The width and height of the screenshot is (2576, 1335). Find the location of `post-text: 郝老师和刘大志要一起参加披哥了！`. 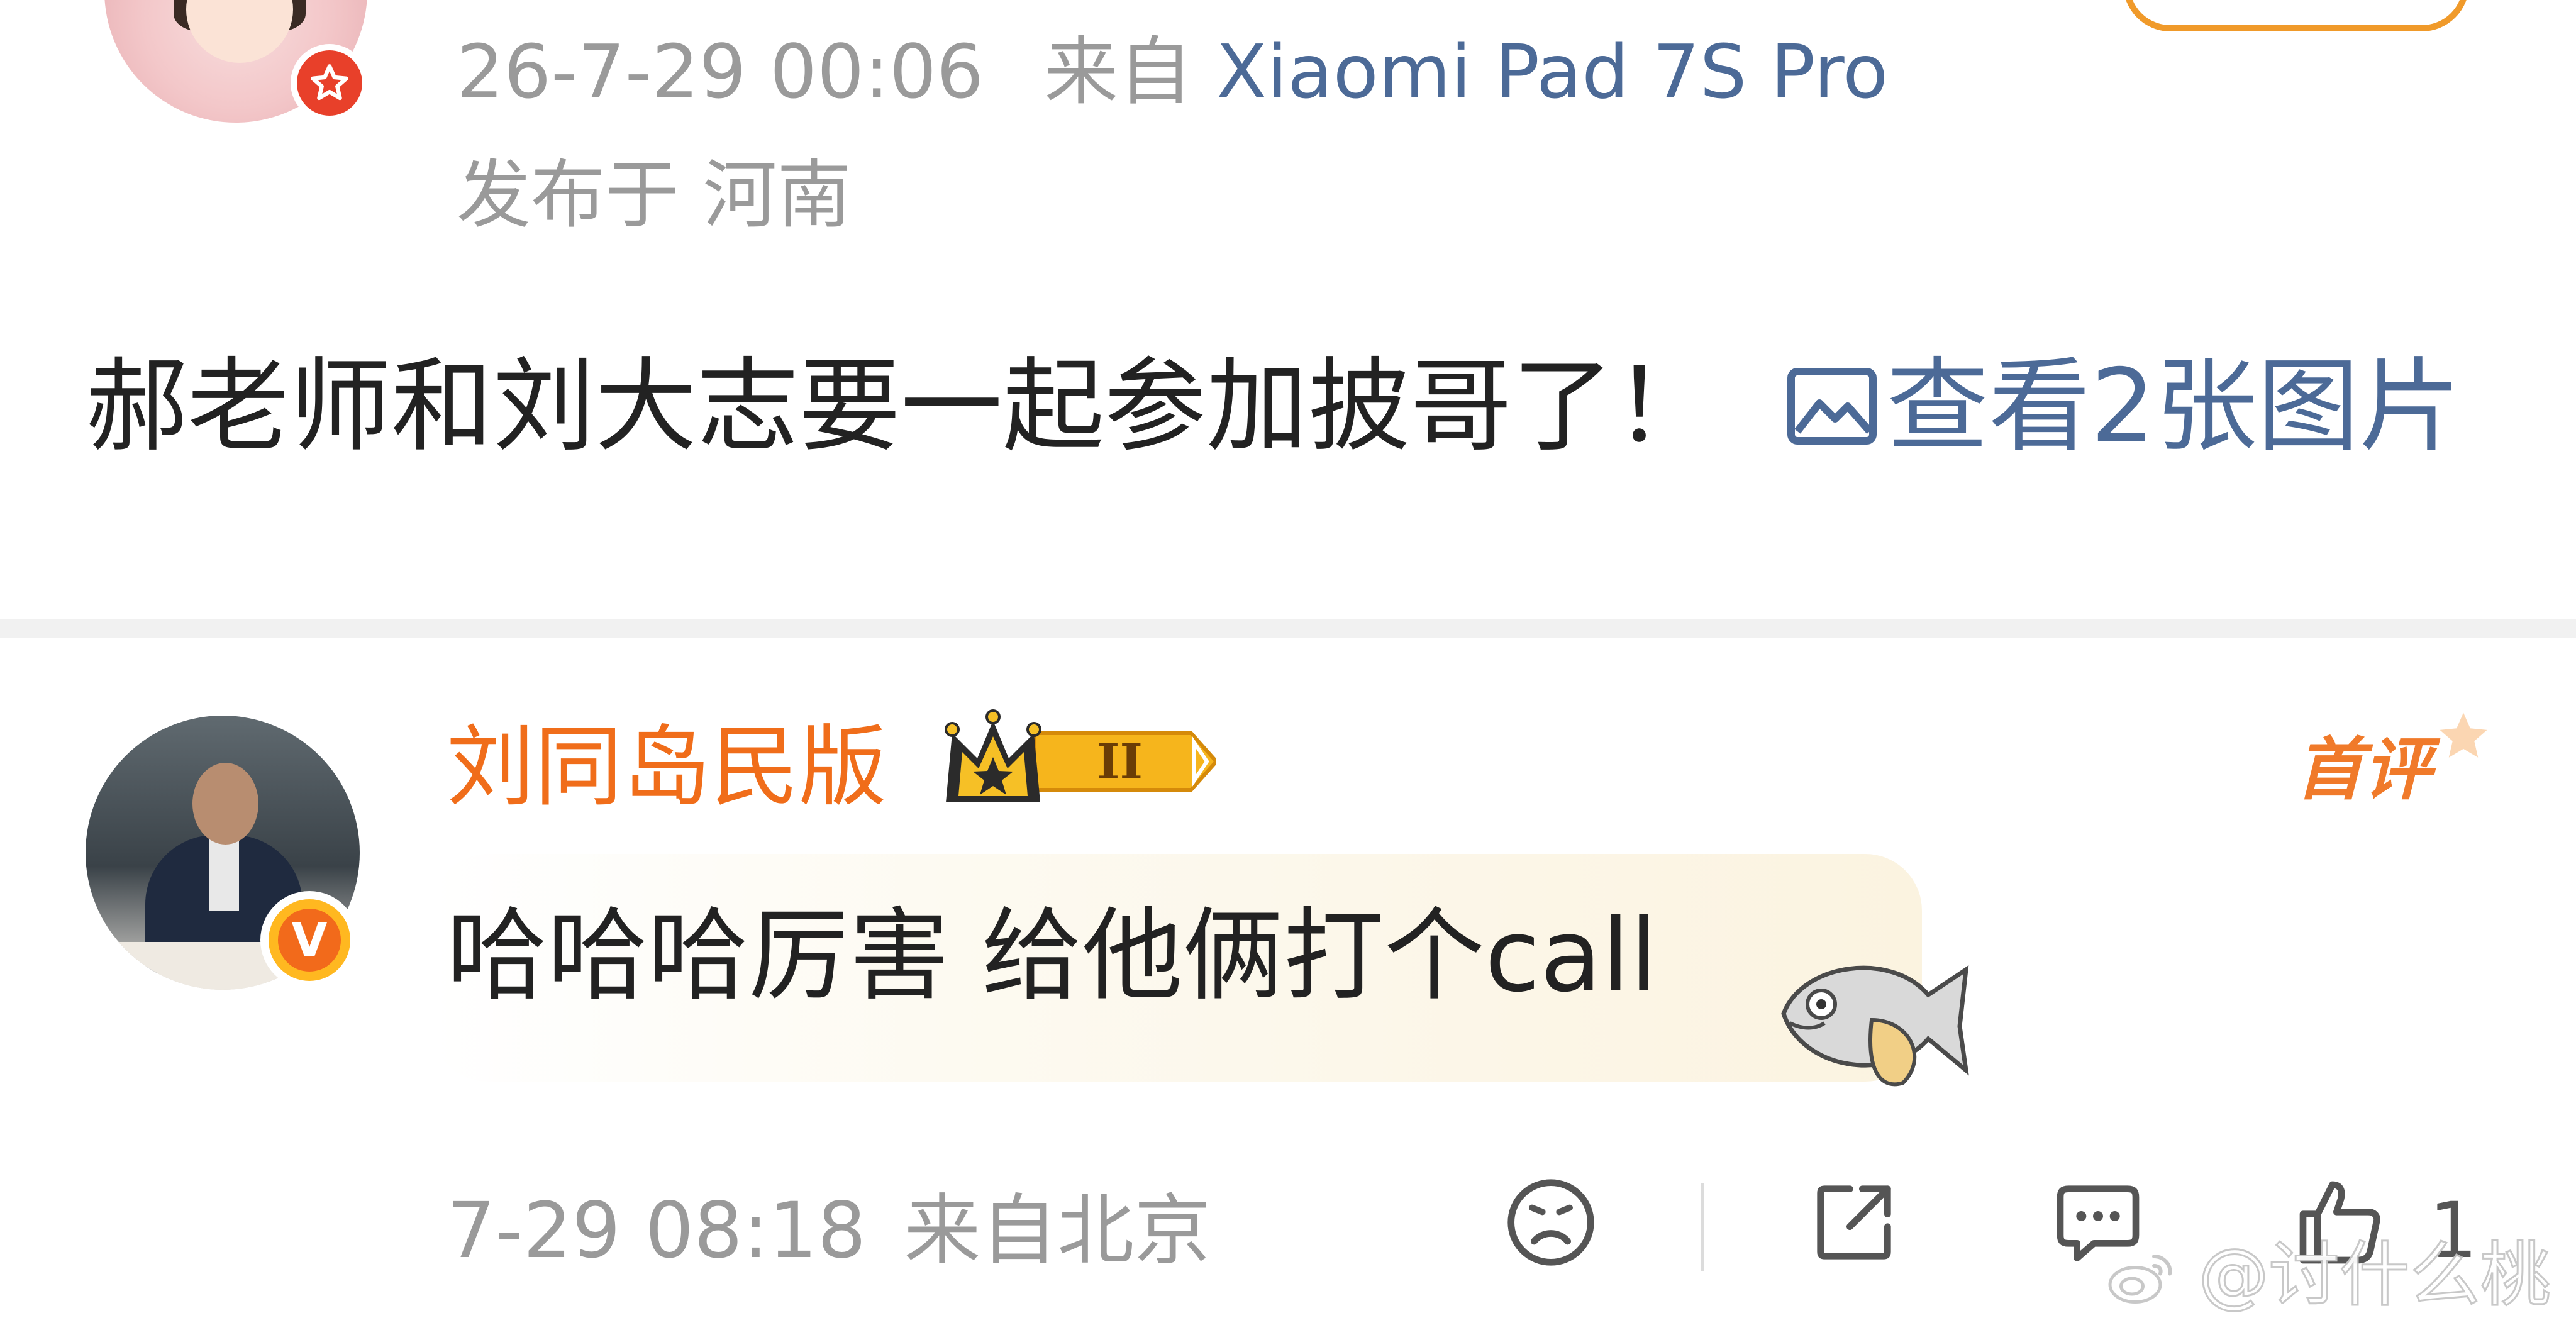

post-text: 郝老师和刘大志要一起参加披哥了！ is located at coordinates (901, 407).